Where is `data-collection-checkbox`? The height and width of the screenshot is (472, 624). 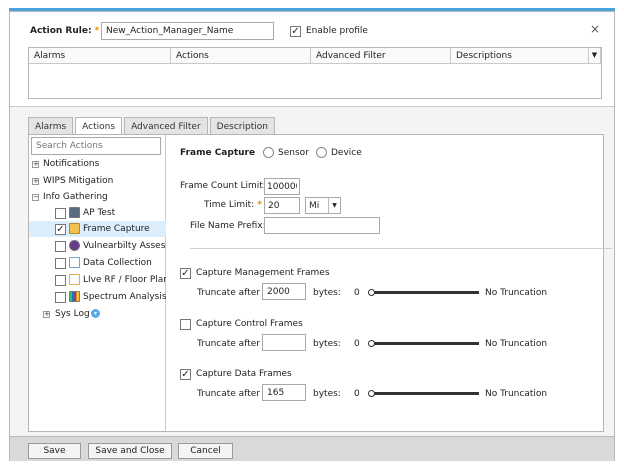
data-collection-checkbox is located at coordinates (60, 263).